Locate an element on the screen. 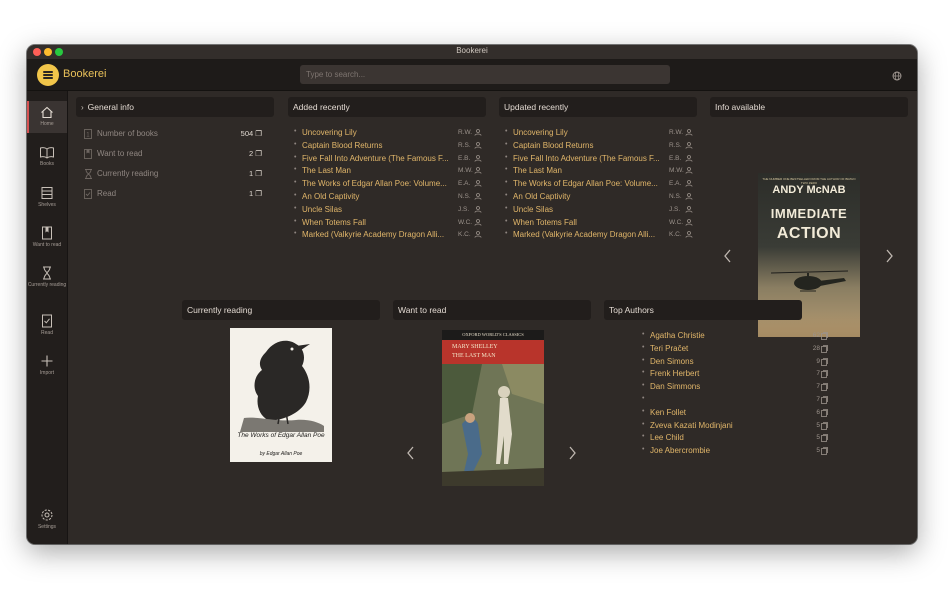 The height and width of the screenshot is (594, 950). cover-author: ANDY McNAB is located at coordinates (809, 190).